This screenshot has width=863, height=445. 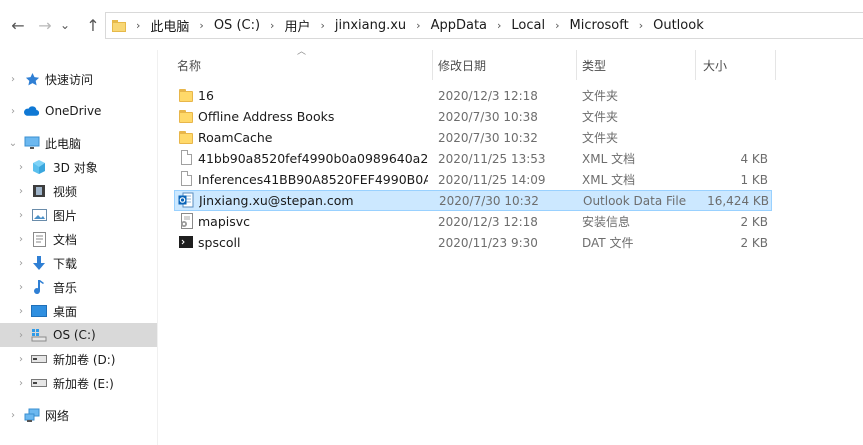 I want to click on sidebar-item-desktop: › 桌面, so click(x=78, y=311).